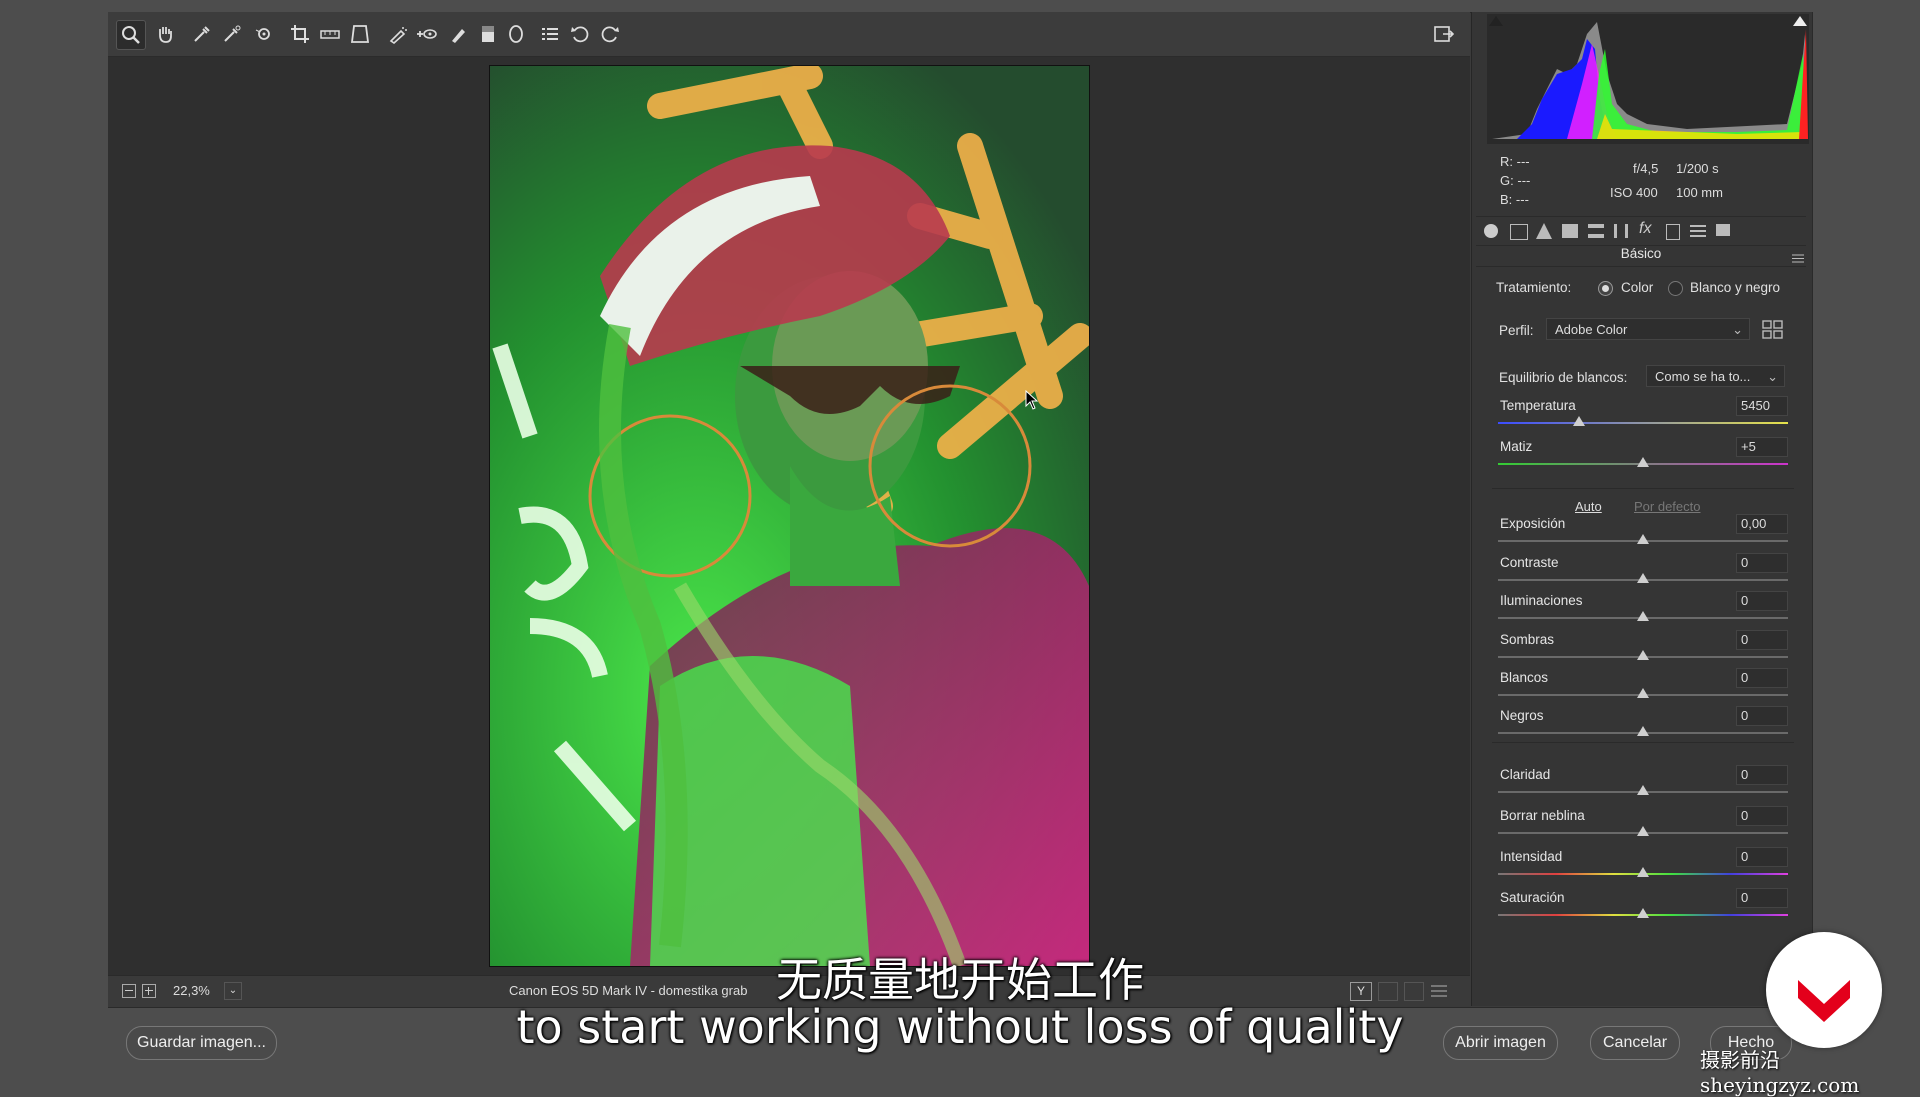 The width and height of the screenshot is (1920, 1097). What do you see at coordinates (1673, 232) in the screenshot?
I see `calibration-tab-icon` at bounding box center [1673, 232].